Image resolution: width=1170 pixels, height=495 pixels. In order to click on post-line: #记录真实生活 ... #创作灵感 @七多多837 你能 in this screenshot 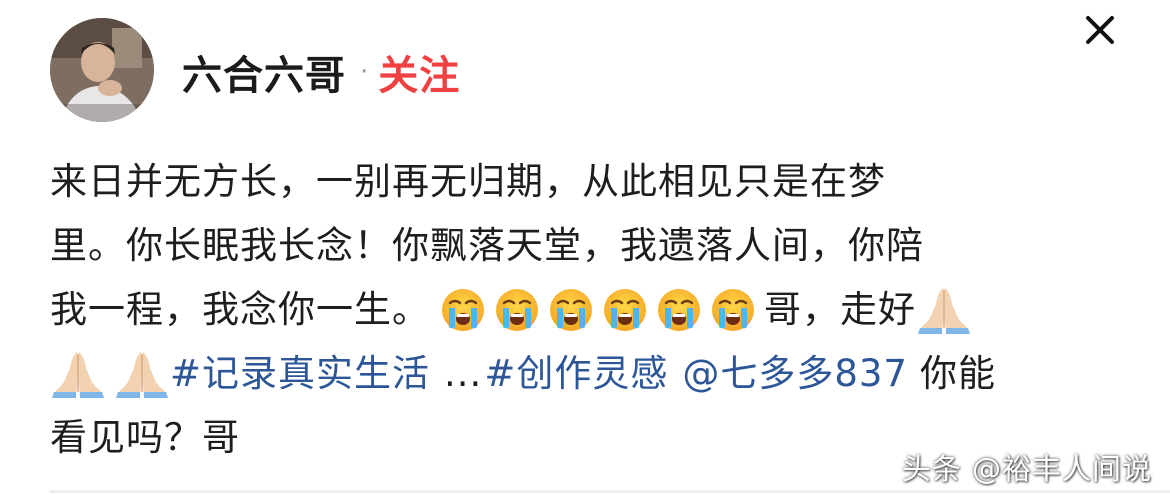, I will do `click(585, 374)`.